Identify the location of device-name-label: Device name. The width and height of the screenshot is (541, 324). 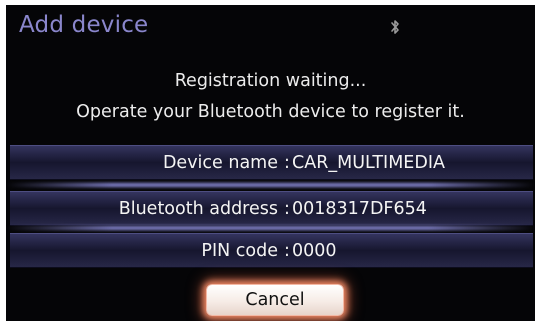
(220, 163).